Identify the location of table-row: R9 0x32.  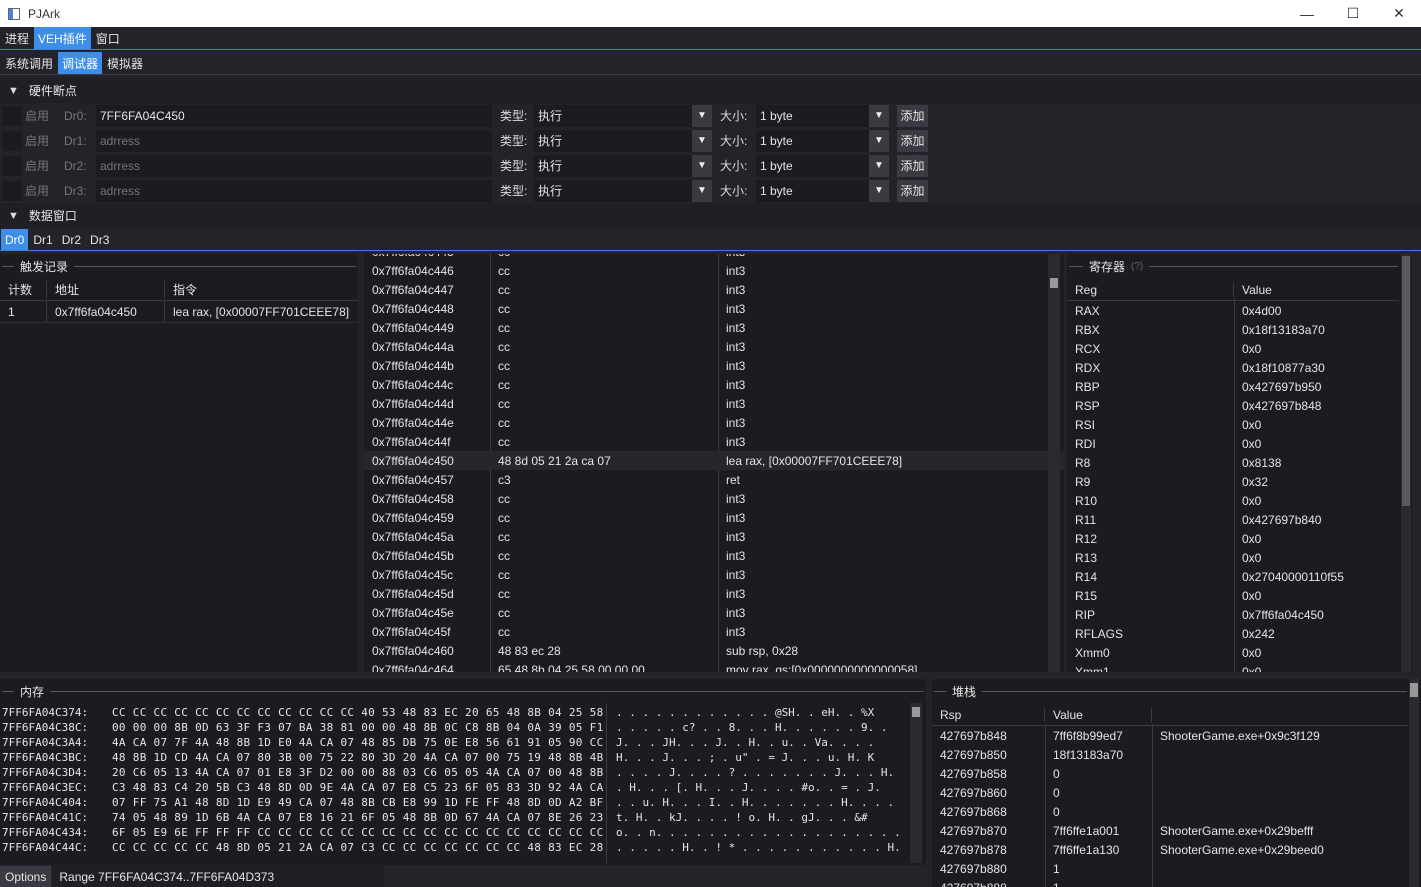
(1233, 481).